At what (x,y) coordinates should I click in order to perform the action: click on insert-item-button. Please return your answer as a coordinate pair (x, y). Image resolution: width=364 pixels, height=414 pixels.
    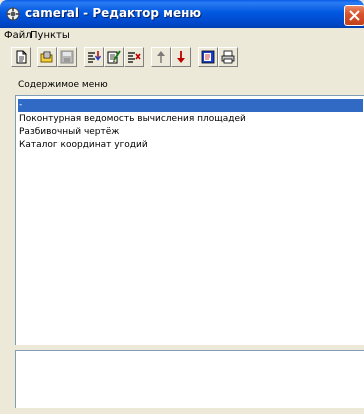
    Looking at the image, I should click on (94, 57).